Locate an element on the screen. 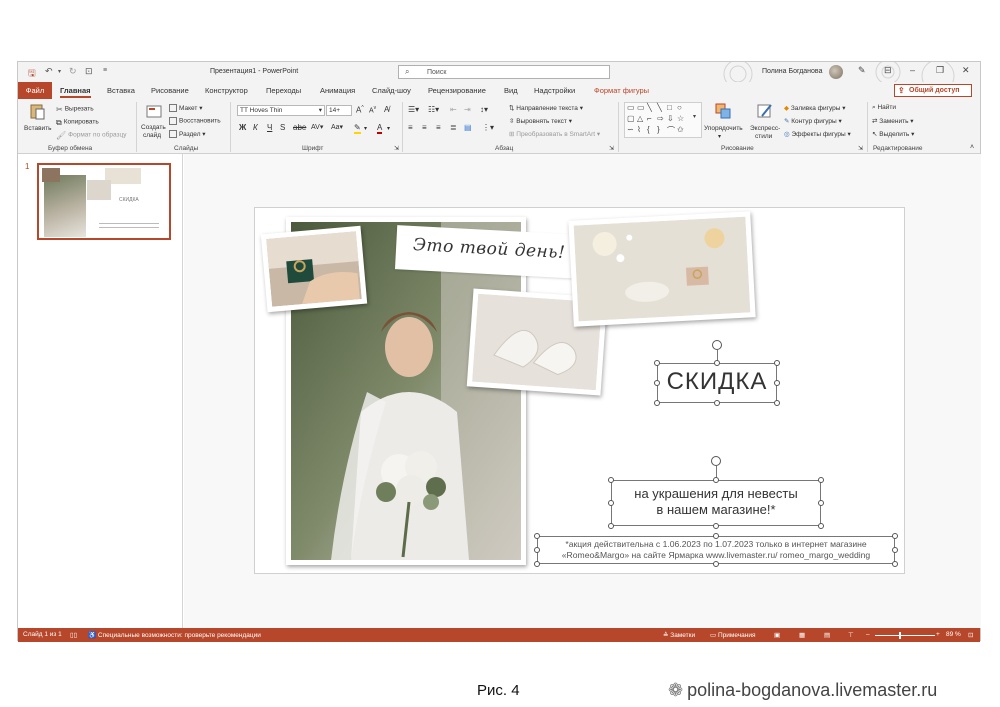 This screenshot has width=1000, height=707. shape-outline-button: ✎ Контур фигуры ▾ is located at coordinates (813, 121).